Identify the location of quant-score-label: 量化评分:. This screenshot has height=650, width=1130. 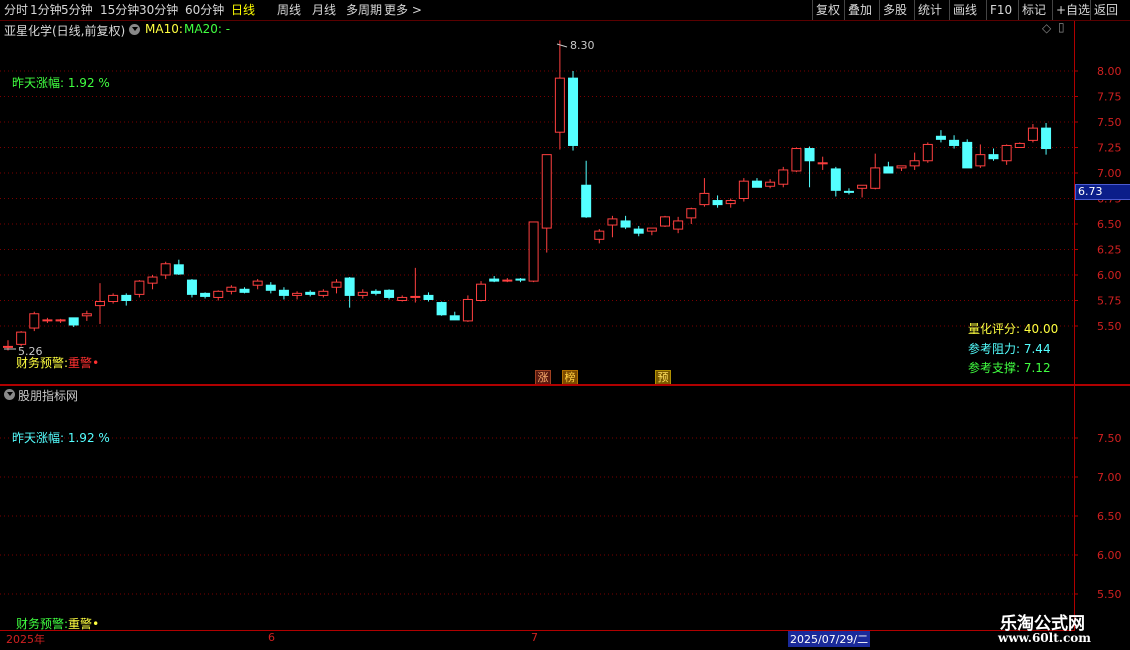
(996, 329).